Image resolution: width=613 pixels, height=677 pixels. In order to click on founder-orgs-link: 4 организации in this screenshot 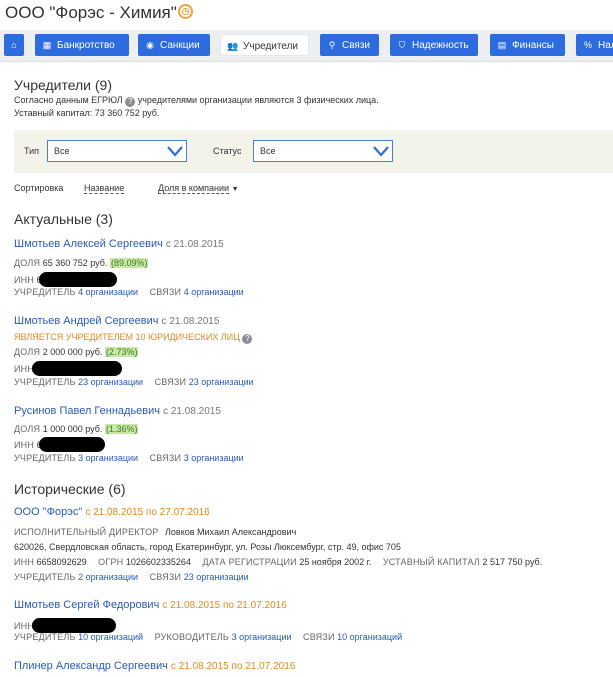, I will do `click(108, 292)`.